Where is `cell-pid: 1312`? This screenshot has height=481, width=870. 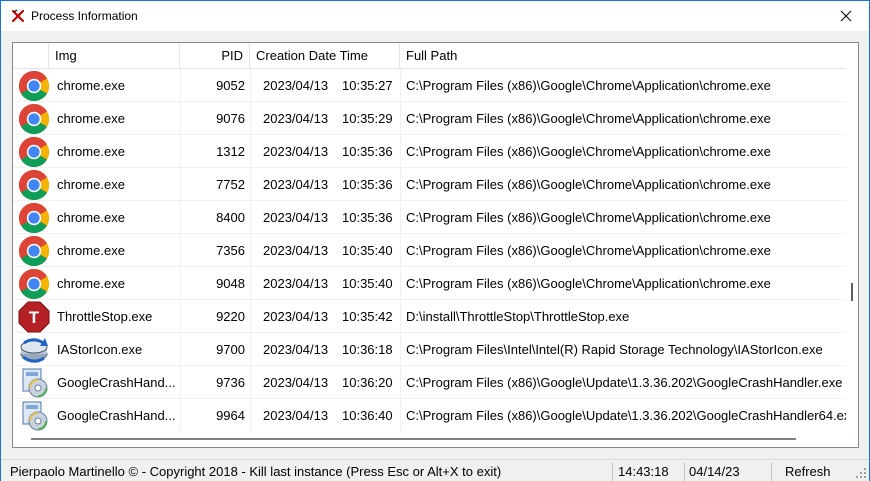
cell-pid: 1312 is located at coordinates (230, 151).